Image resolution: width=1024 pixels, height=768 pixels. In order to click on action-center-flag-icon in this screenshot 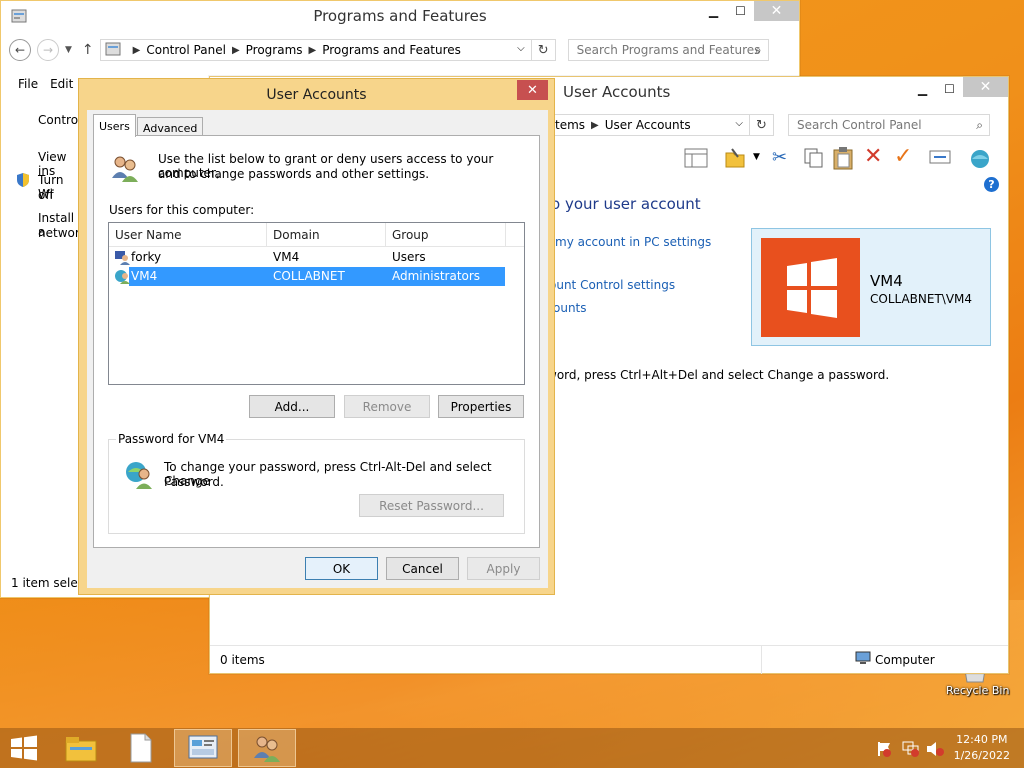, I will do `click(884, 750)`.